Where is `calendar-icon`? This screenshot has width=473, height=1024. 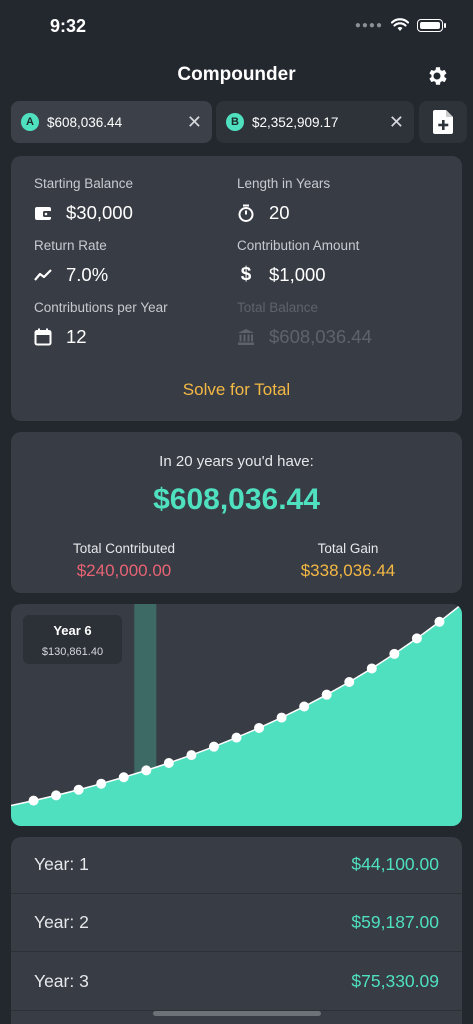
calendar-icon is located at coordinates (43, 337).